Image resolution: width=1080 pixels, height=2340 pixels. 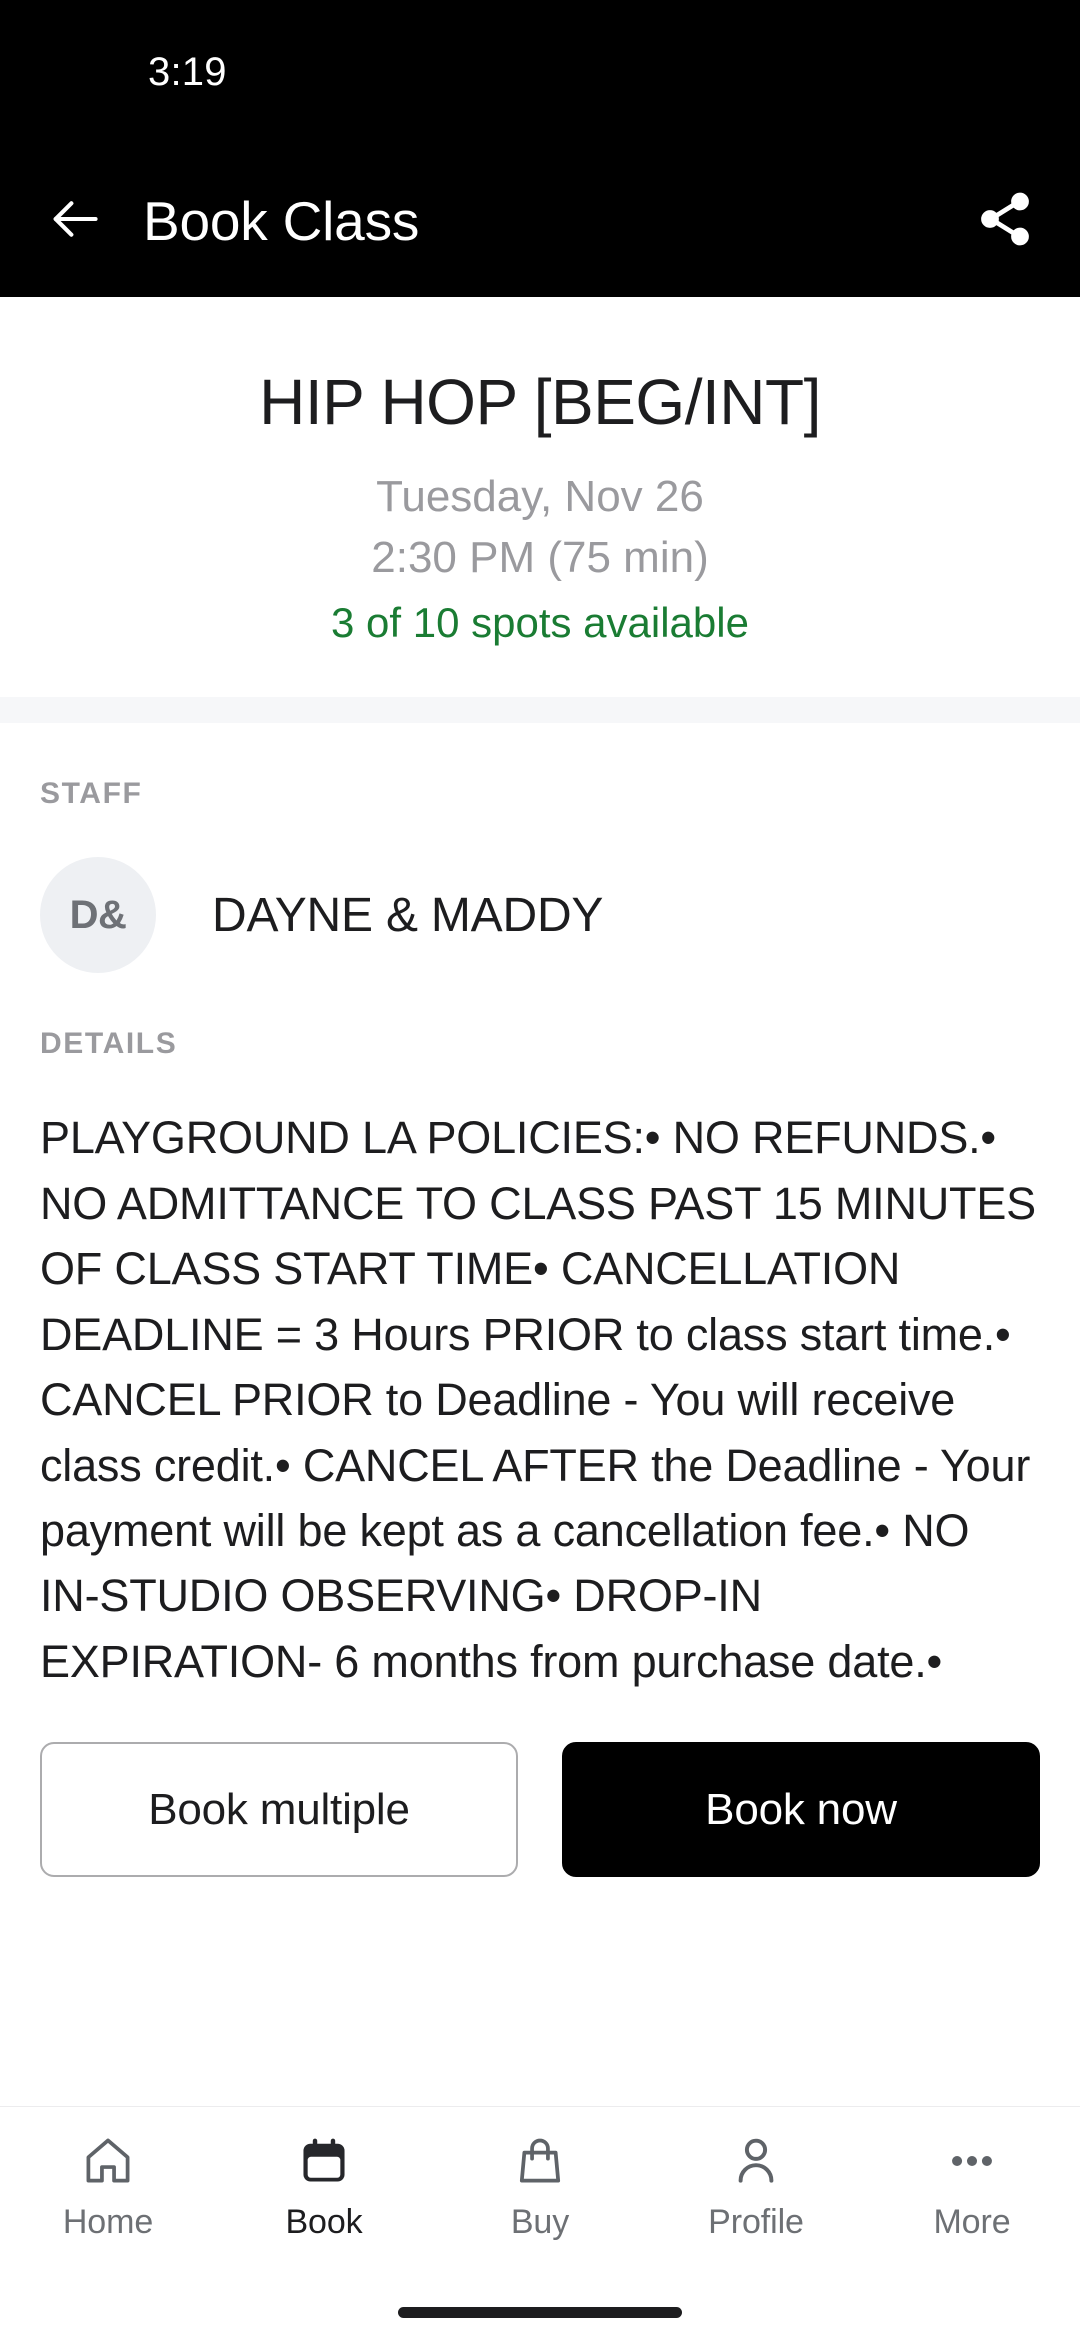 I want to click on home-indicator-area, so click(x=540, y=2312).